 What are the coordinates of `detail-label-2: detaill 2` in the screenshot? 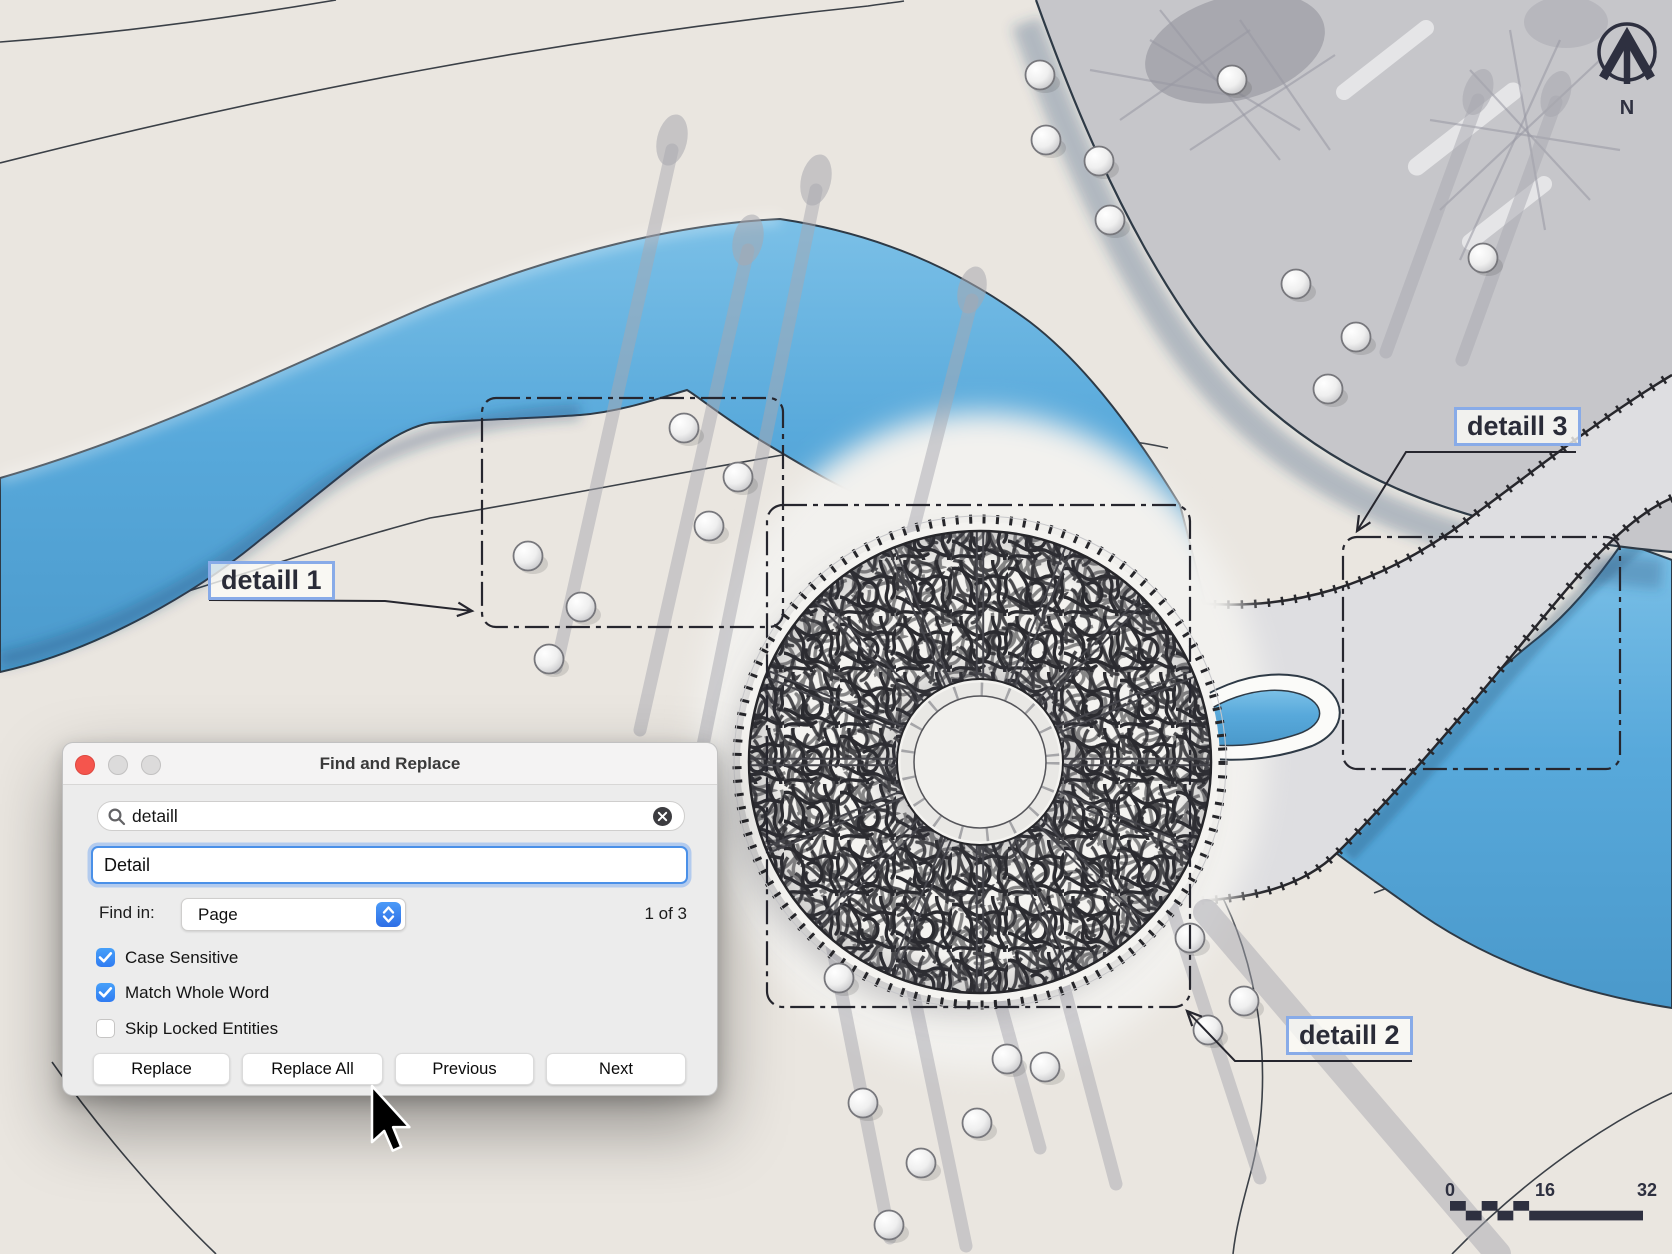 It's located at (1349, 1035).